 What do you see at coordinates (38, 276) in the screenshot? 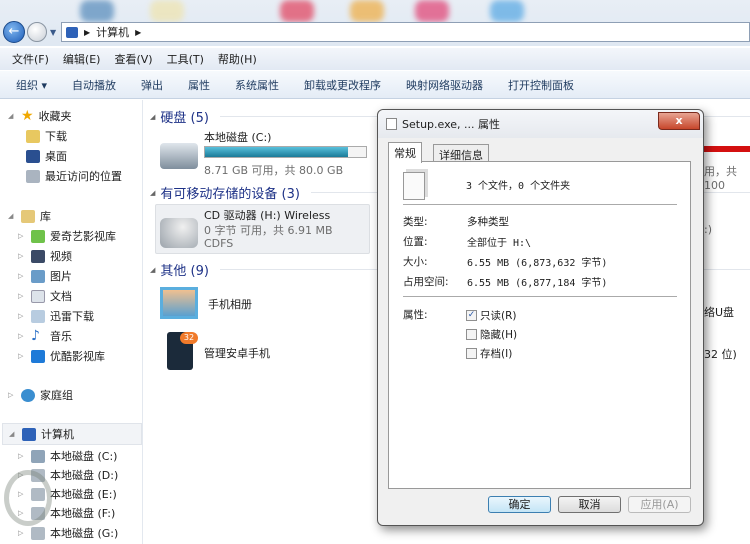
I see `pictures-icon` at bounding box center [38, 276].